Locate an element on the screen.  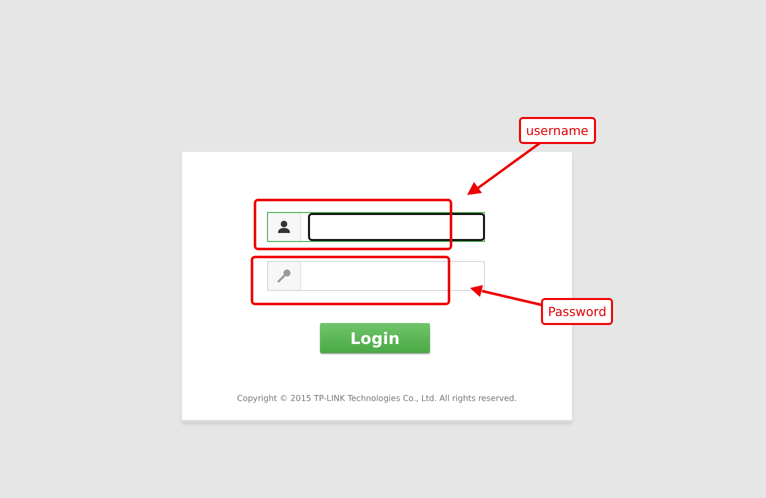
login-button: Login is located at coordinates (375, 338).